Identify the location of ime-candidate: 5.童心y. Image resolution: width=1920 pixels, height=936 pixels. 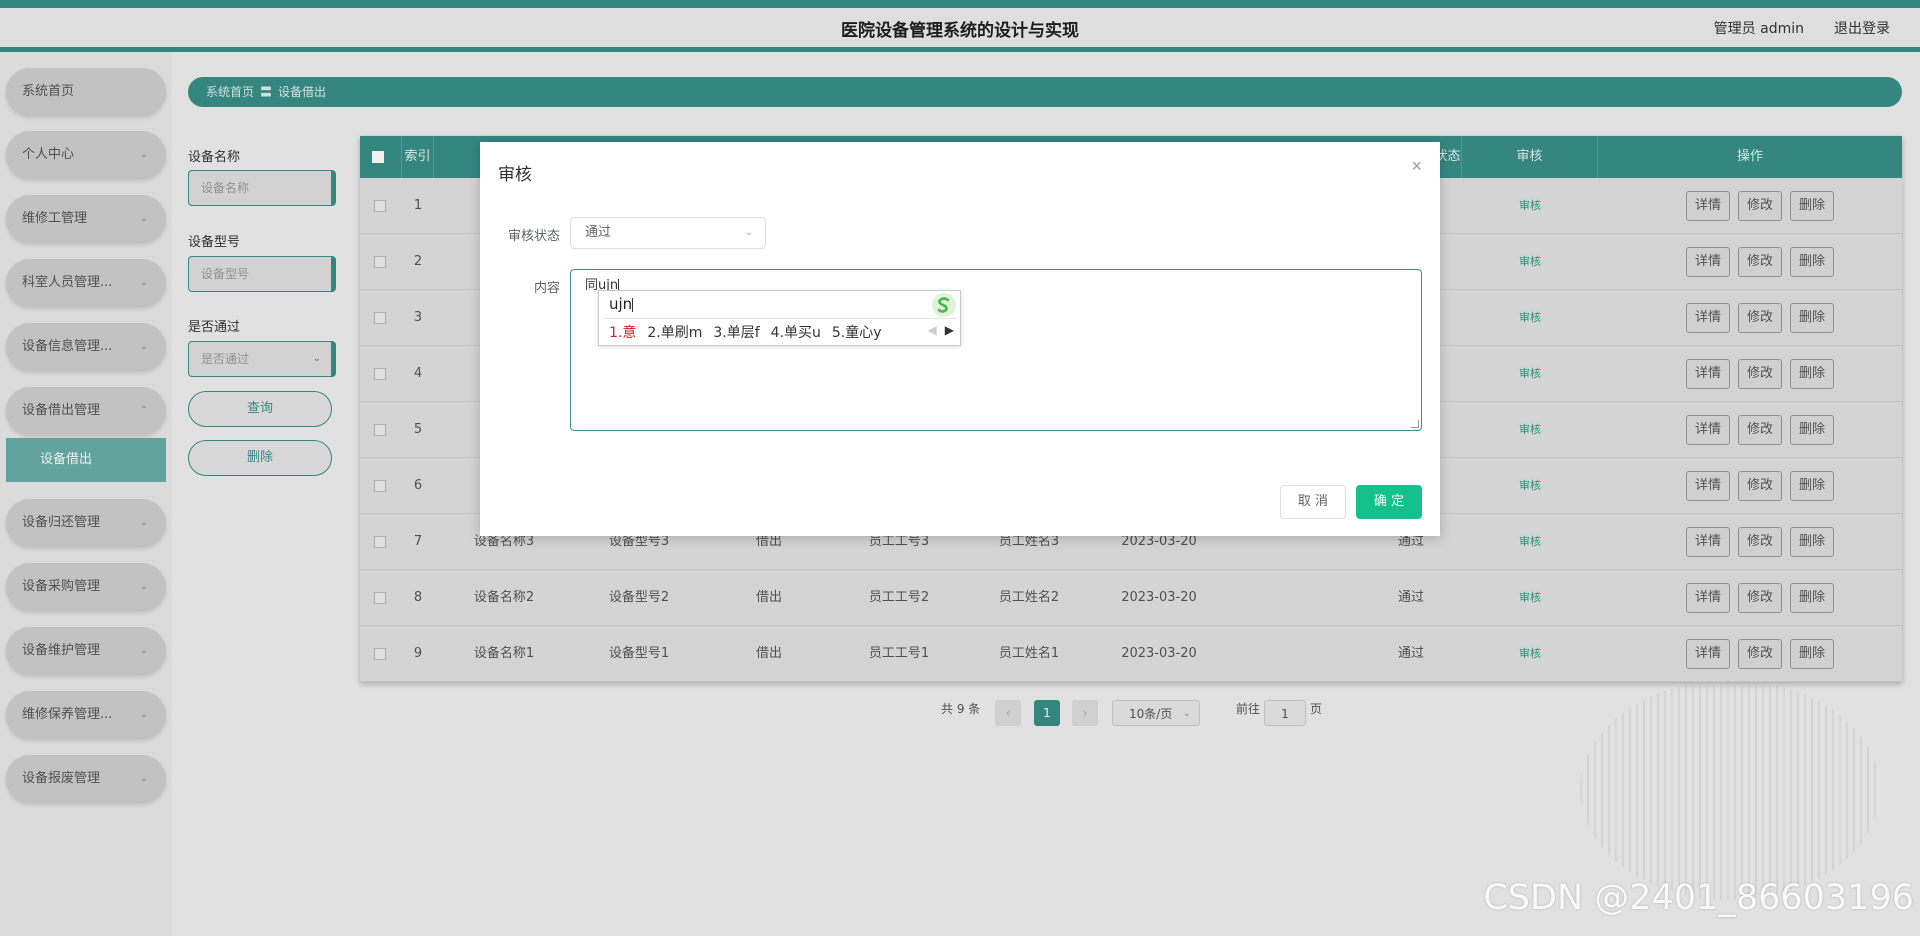
(857, 333).